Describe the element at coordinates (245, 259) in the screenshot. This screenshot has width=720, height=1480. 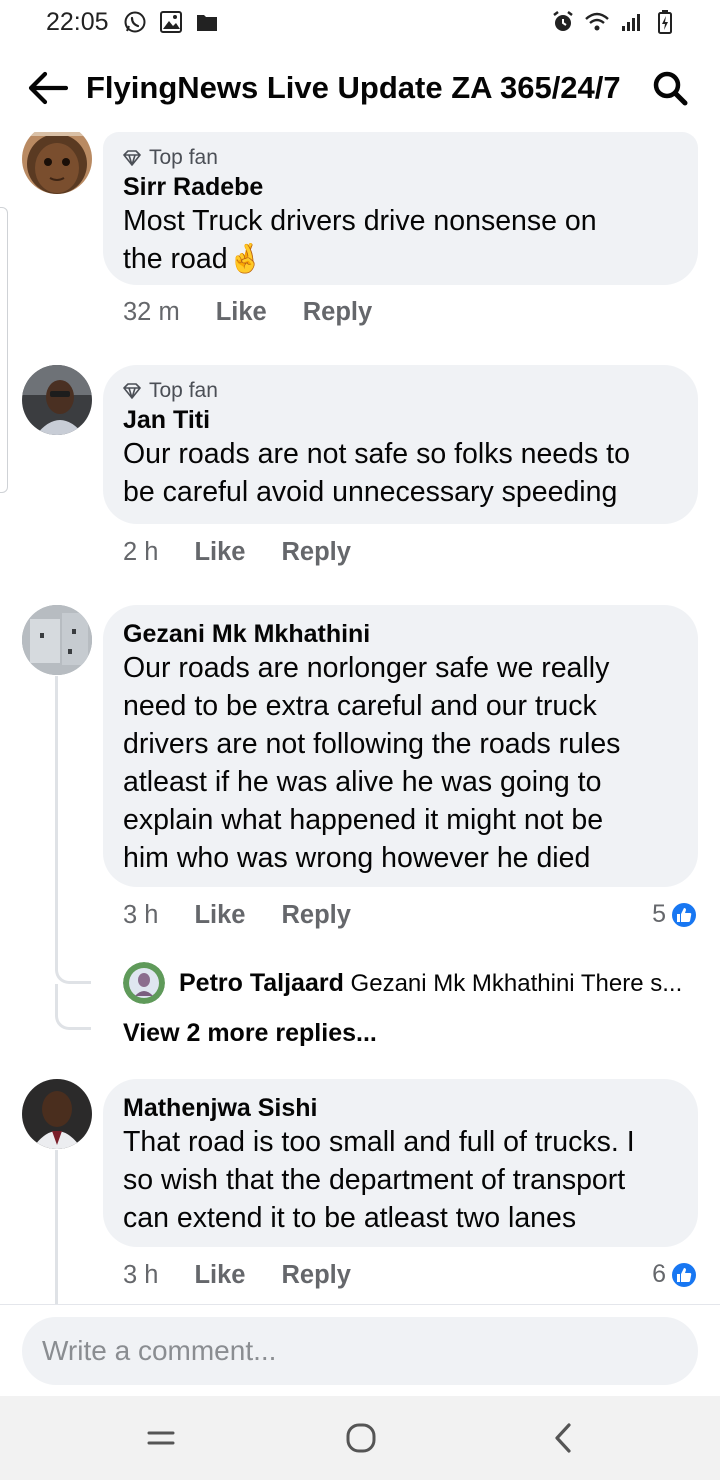
I see `crossed-fingers-emoji: 🤞` at that location.